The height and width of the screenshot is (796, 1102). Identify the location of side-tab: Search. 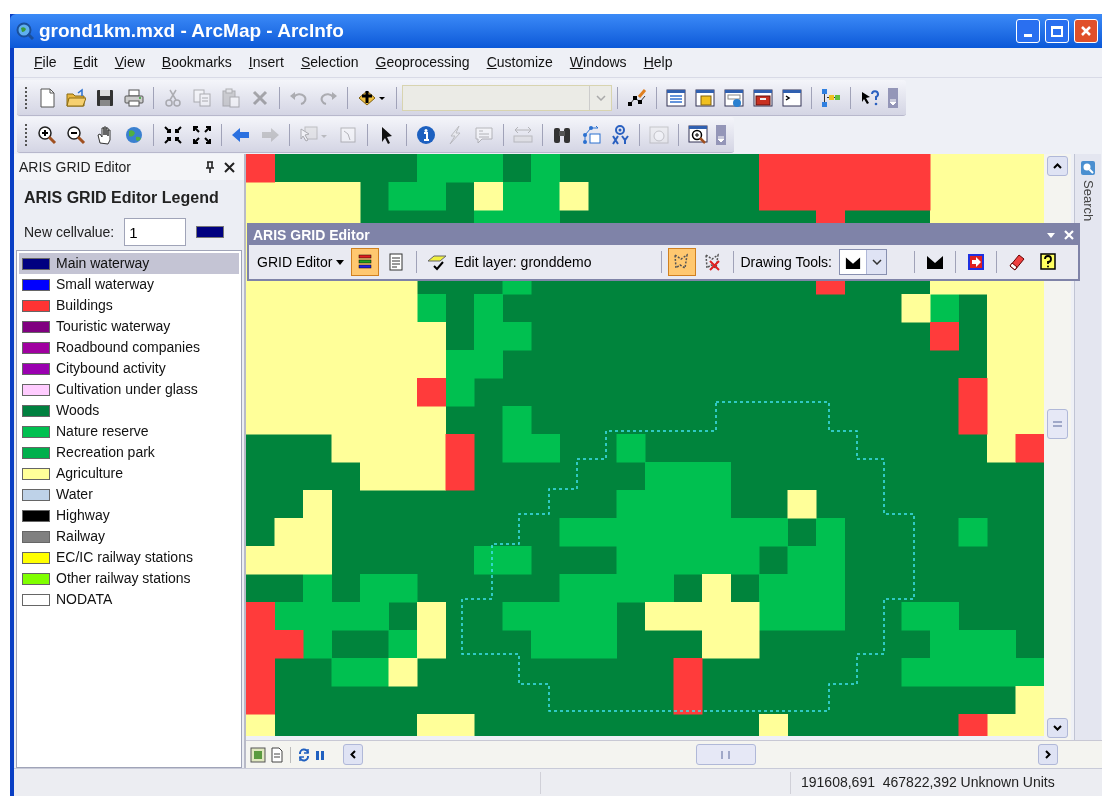
(1087, 447).